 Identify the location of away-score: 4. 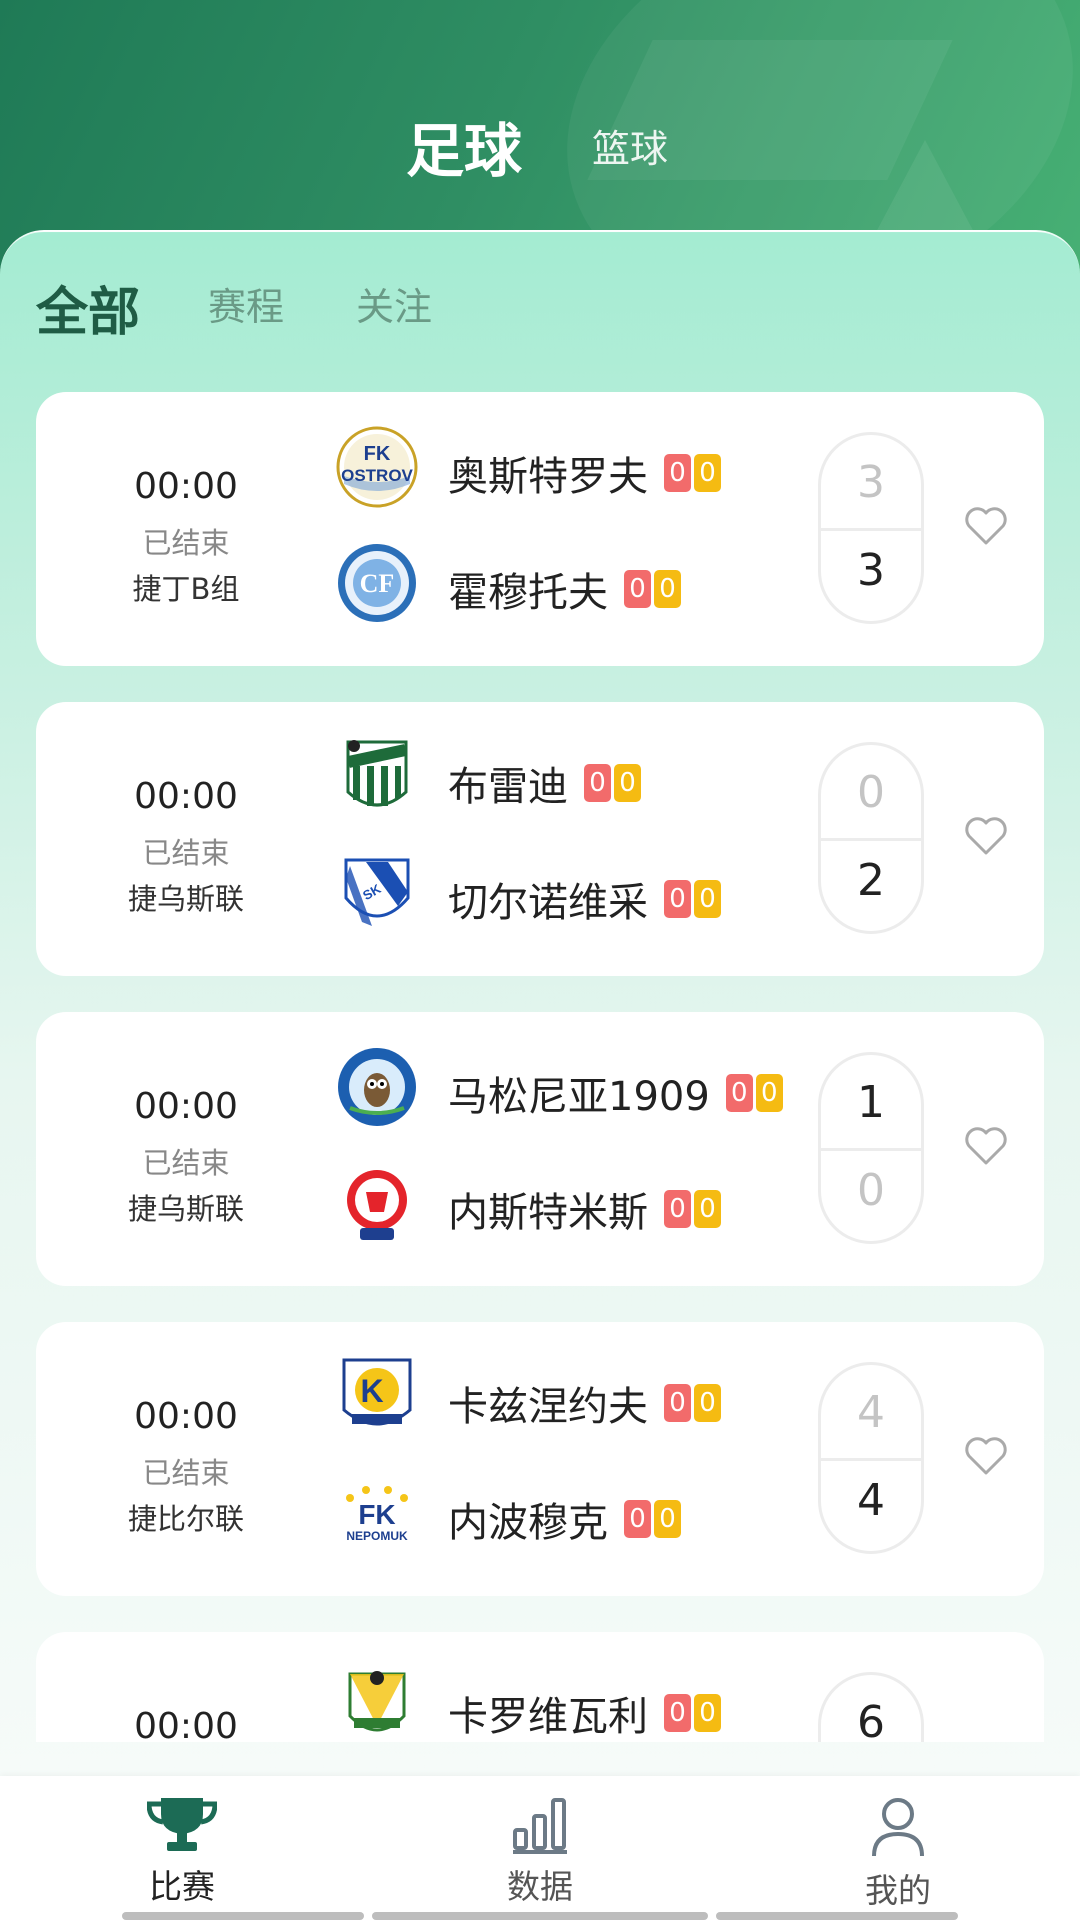
(871, 1500).